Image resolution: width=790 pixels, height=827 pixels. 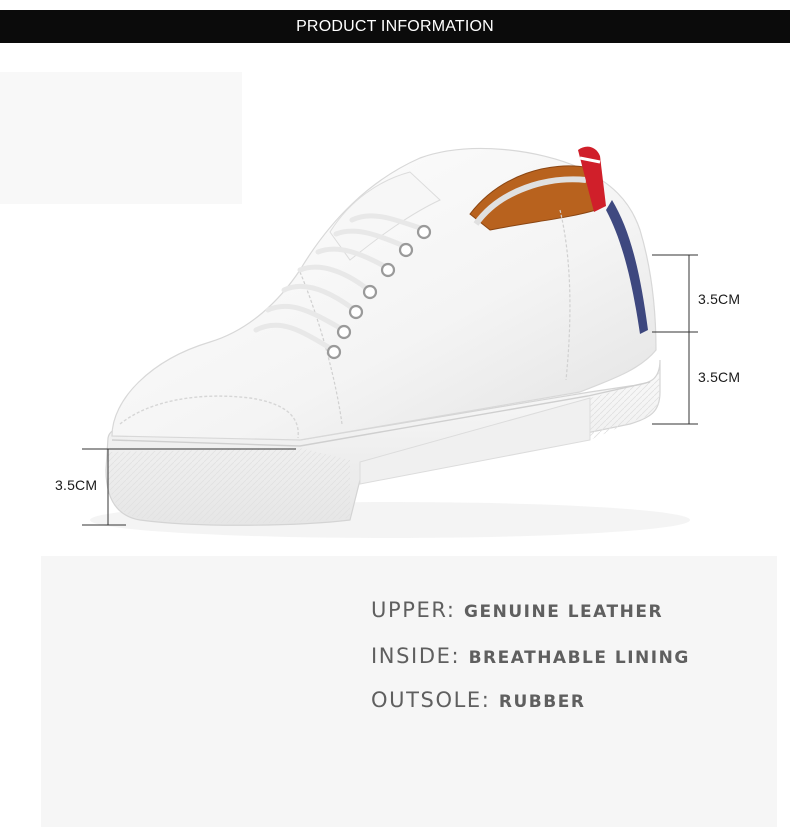 What do you see at coordinates (431, 700) in the screenshot?
I see `spec-key-outsole: OUTSOLE:` at bounding box center [431, 700].